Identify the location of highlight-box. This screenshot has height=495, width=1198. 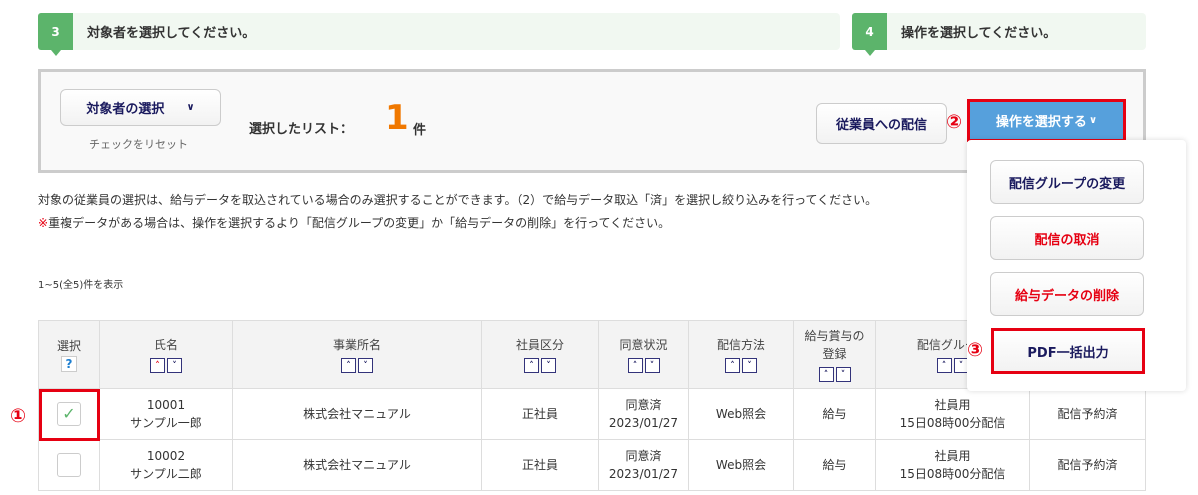
(69, 415).